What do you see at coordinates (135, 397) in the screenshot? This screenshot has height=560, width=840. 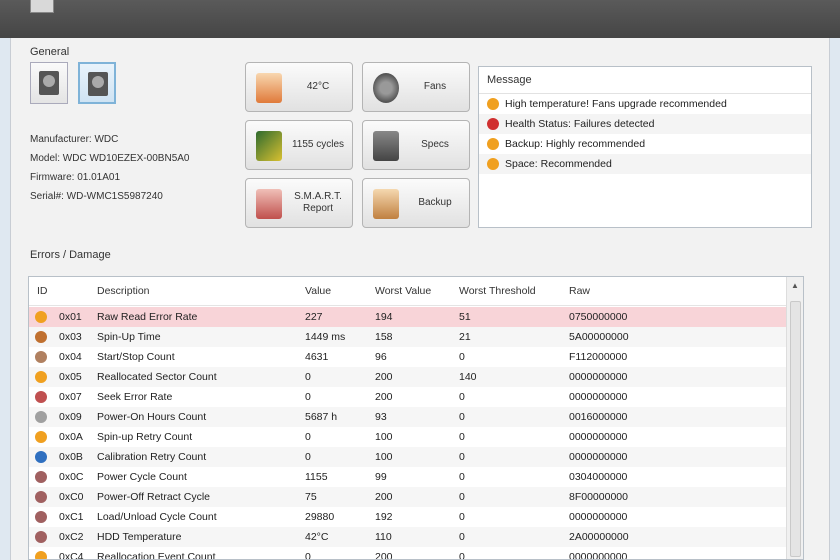 I see `cell-description: Seek Error Rate` at bounding box center [135, 397].